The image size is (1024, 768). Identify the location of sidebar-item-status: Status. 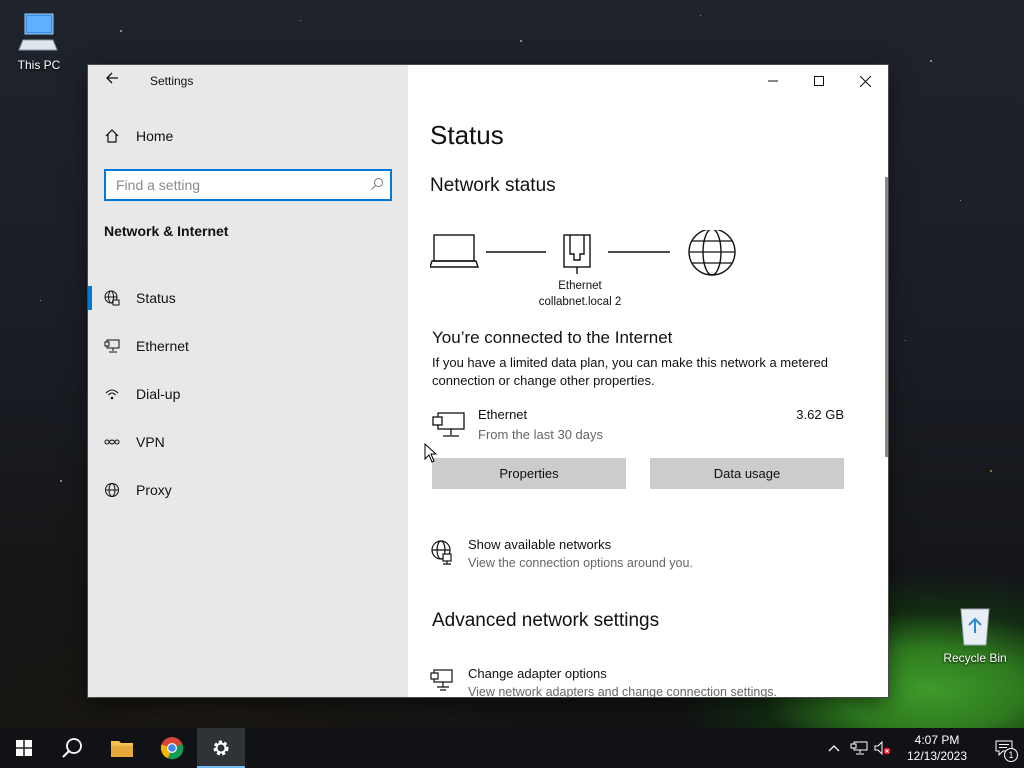
(248, 298).